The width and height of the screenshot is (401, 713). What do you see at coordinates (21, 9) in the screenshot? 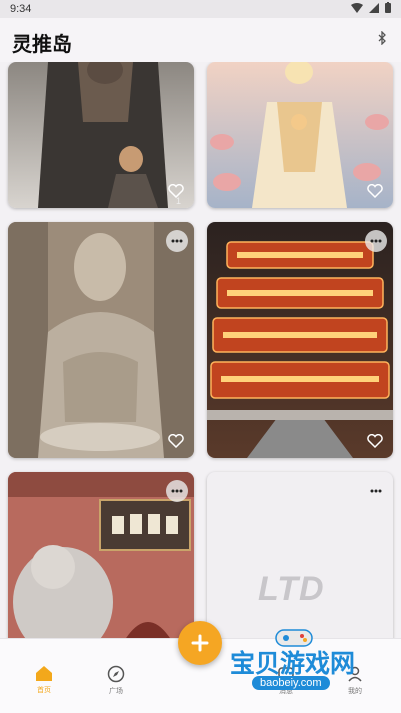
I see `status-time: 9:34` at bounding box center [21, 9].